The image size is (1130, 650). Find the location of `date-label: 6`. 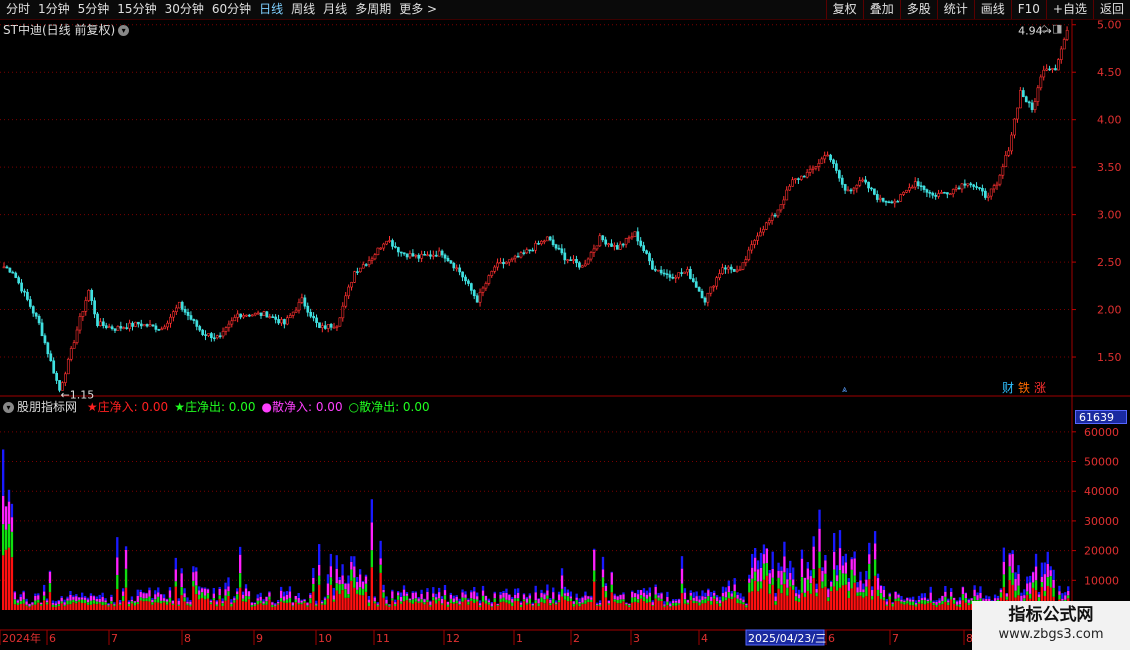

date-label: 6 is located at coordinates (52, 638).